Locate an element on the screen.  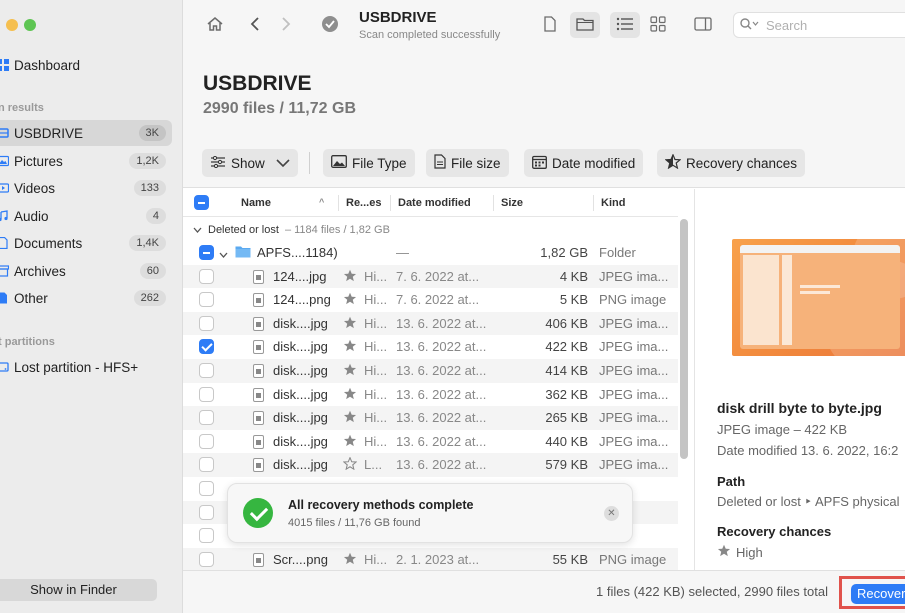
column-header-name: Name is located at coordinates (256, 203).